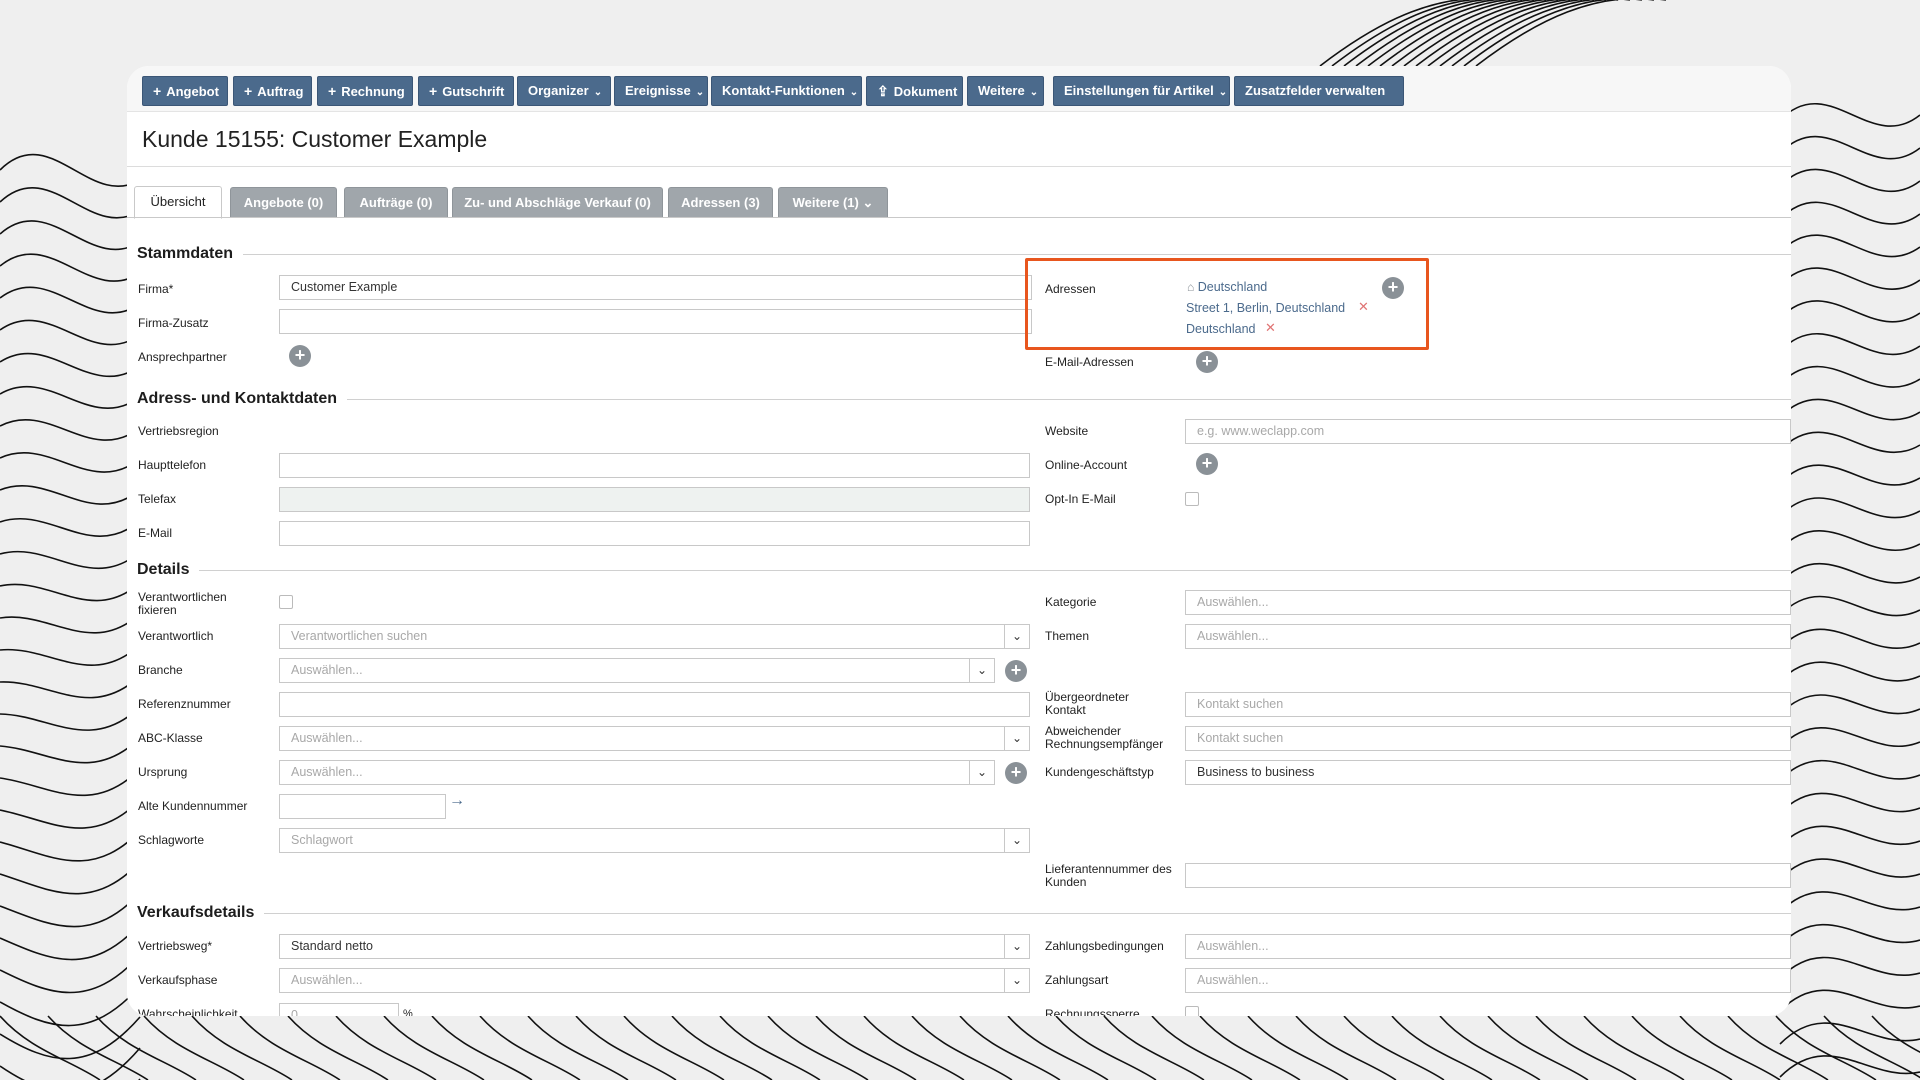 The height and width of the screenshot is (1080, 1920). I want to click on manage-custom-fields-button: Zusatzfelder verwalten, so click(1319, 91).